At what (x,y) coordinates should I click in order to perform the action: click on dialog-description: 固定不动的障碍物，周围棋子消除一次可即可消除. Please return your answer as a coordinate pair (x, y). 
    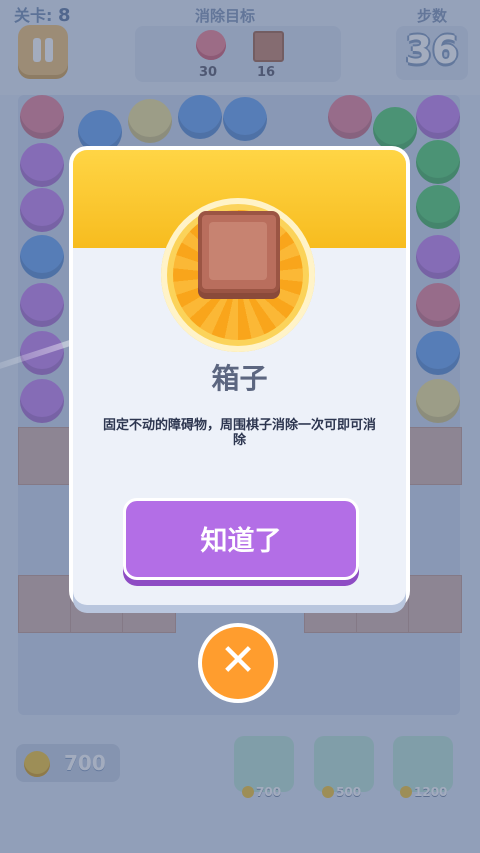
    Looking at the image, I should click on (239, 433).